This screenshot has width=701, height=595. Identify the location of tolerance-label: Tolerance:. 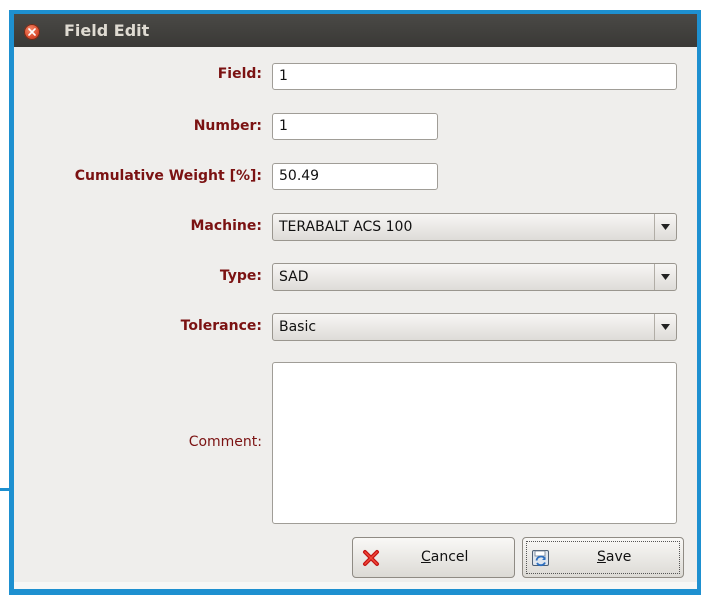
(221, 326).